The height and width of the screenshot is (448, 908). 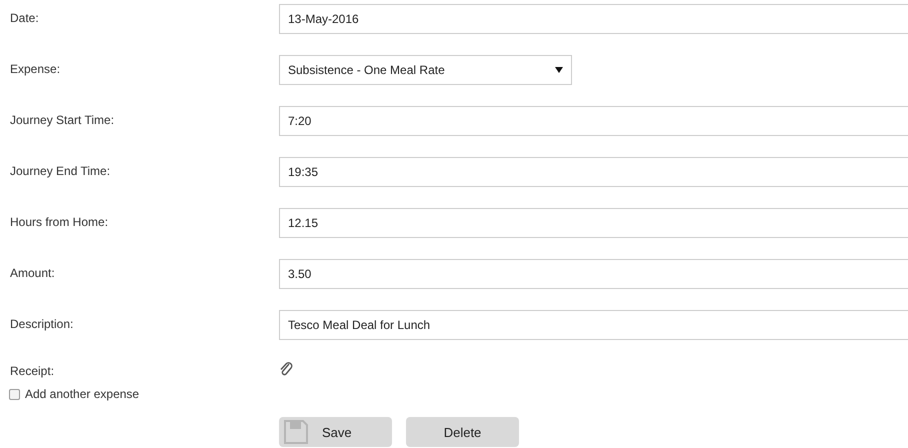 I want to click on expense-dropdown: Subsistence - One Meal Rate, so click(x=425, y=70).